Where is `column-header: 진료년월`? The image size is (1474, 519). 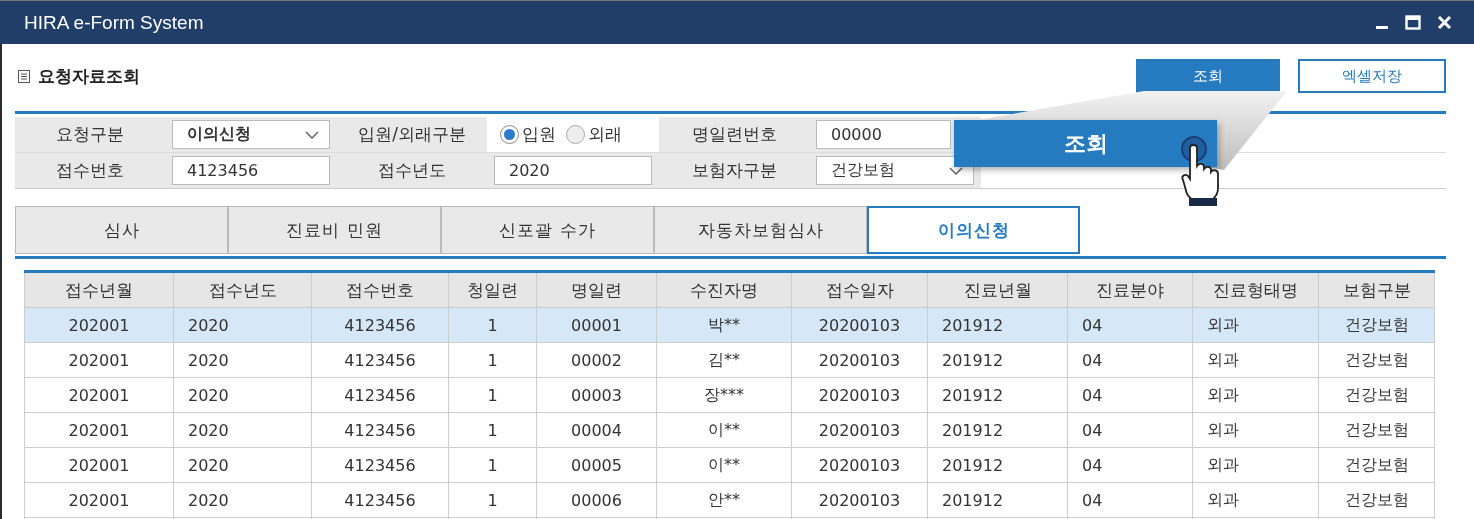
column-header: 진료년월 is located at coordinates (998, 290).